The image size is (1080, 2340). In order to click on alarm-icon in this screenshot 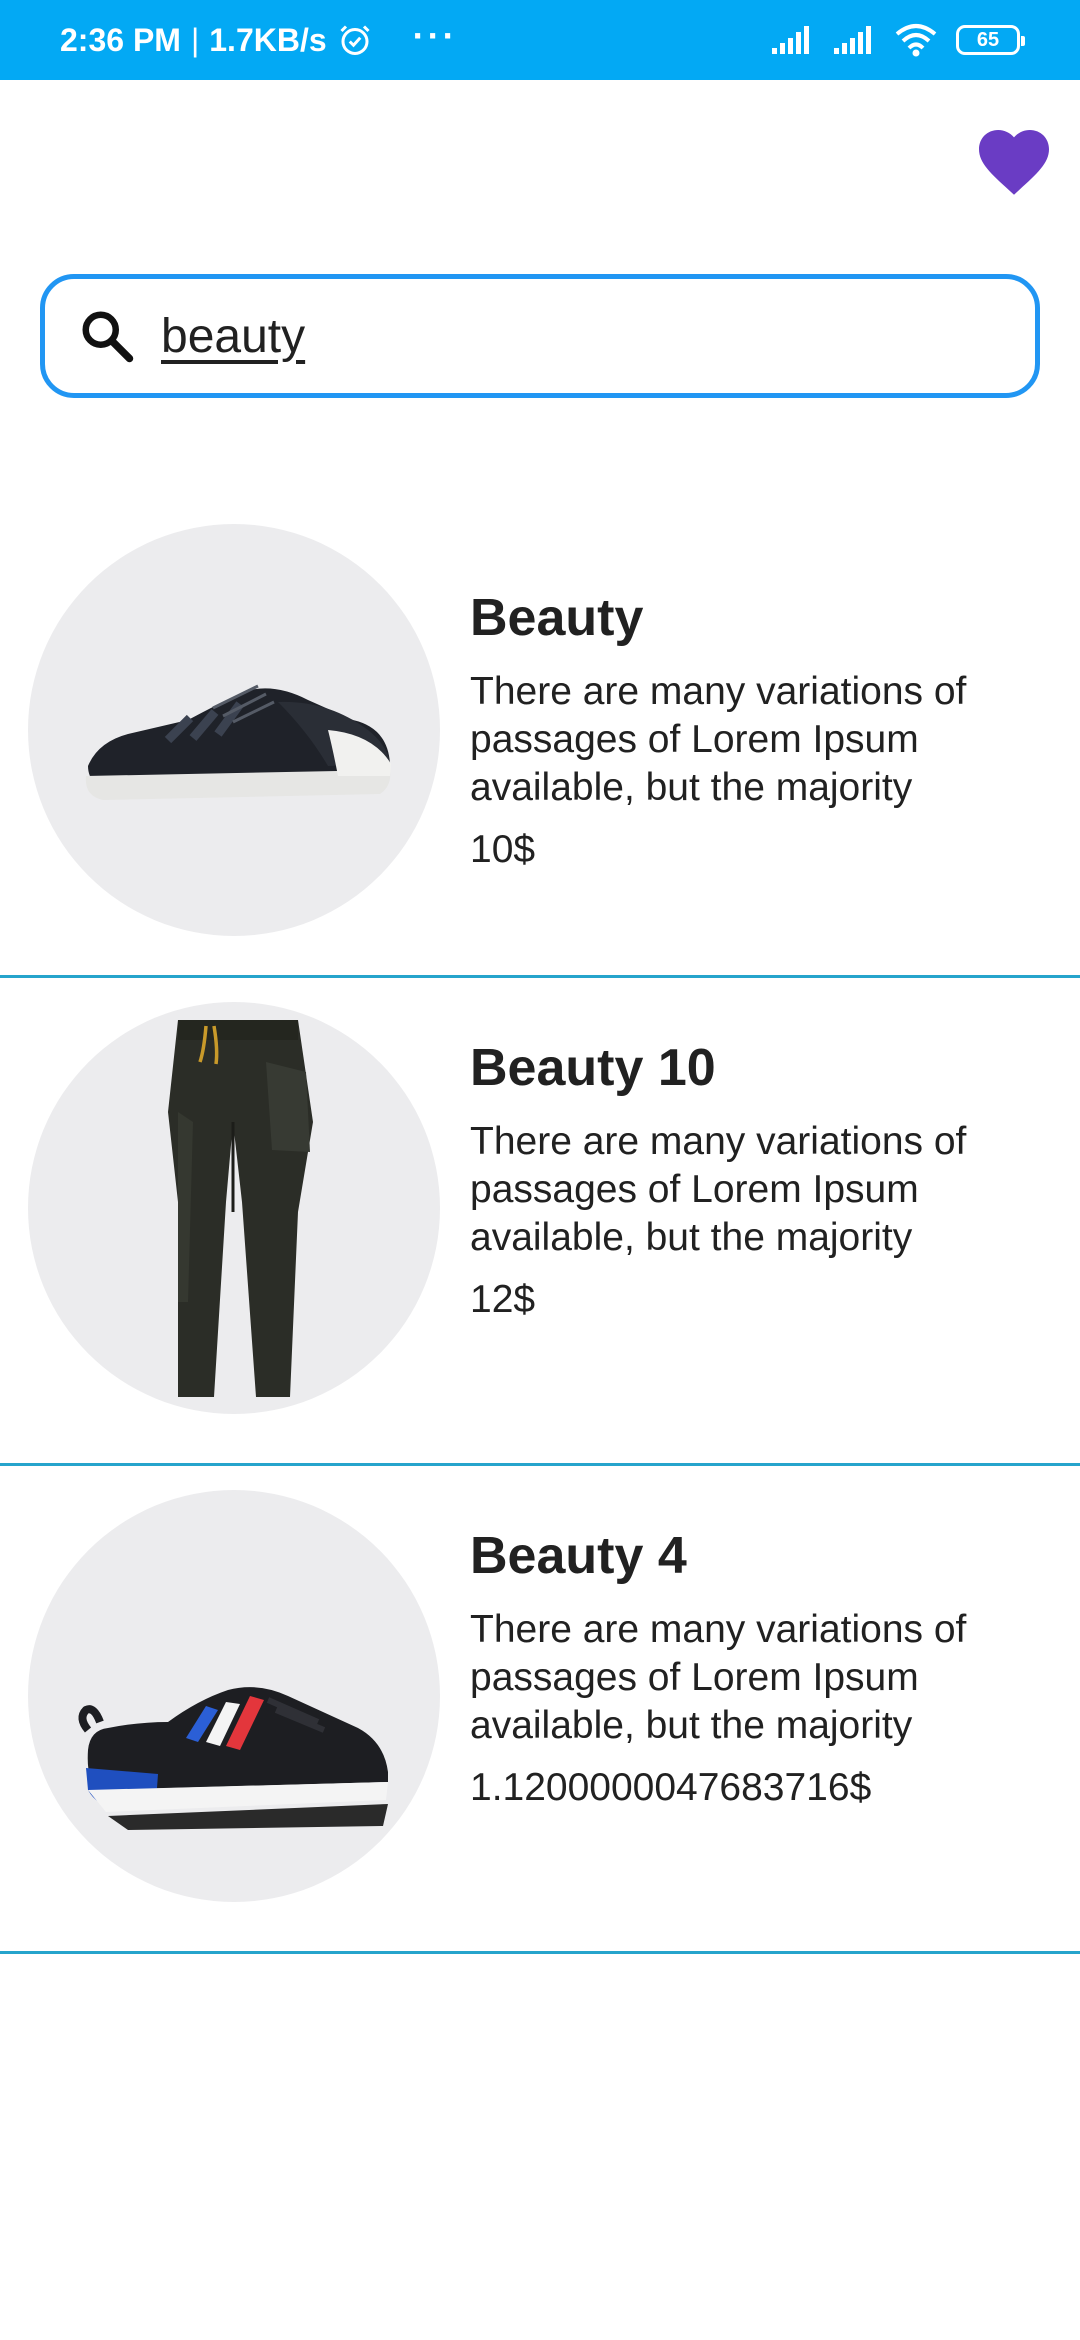, I will do `click(355, 40)`.